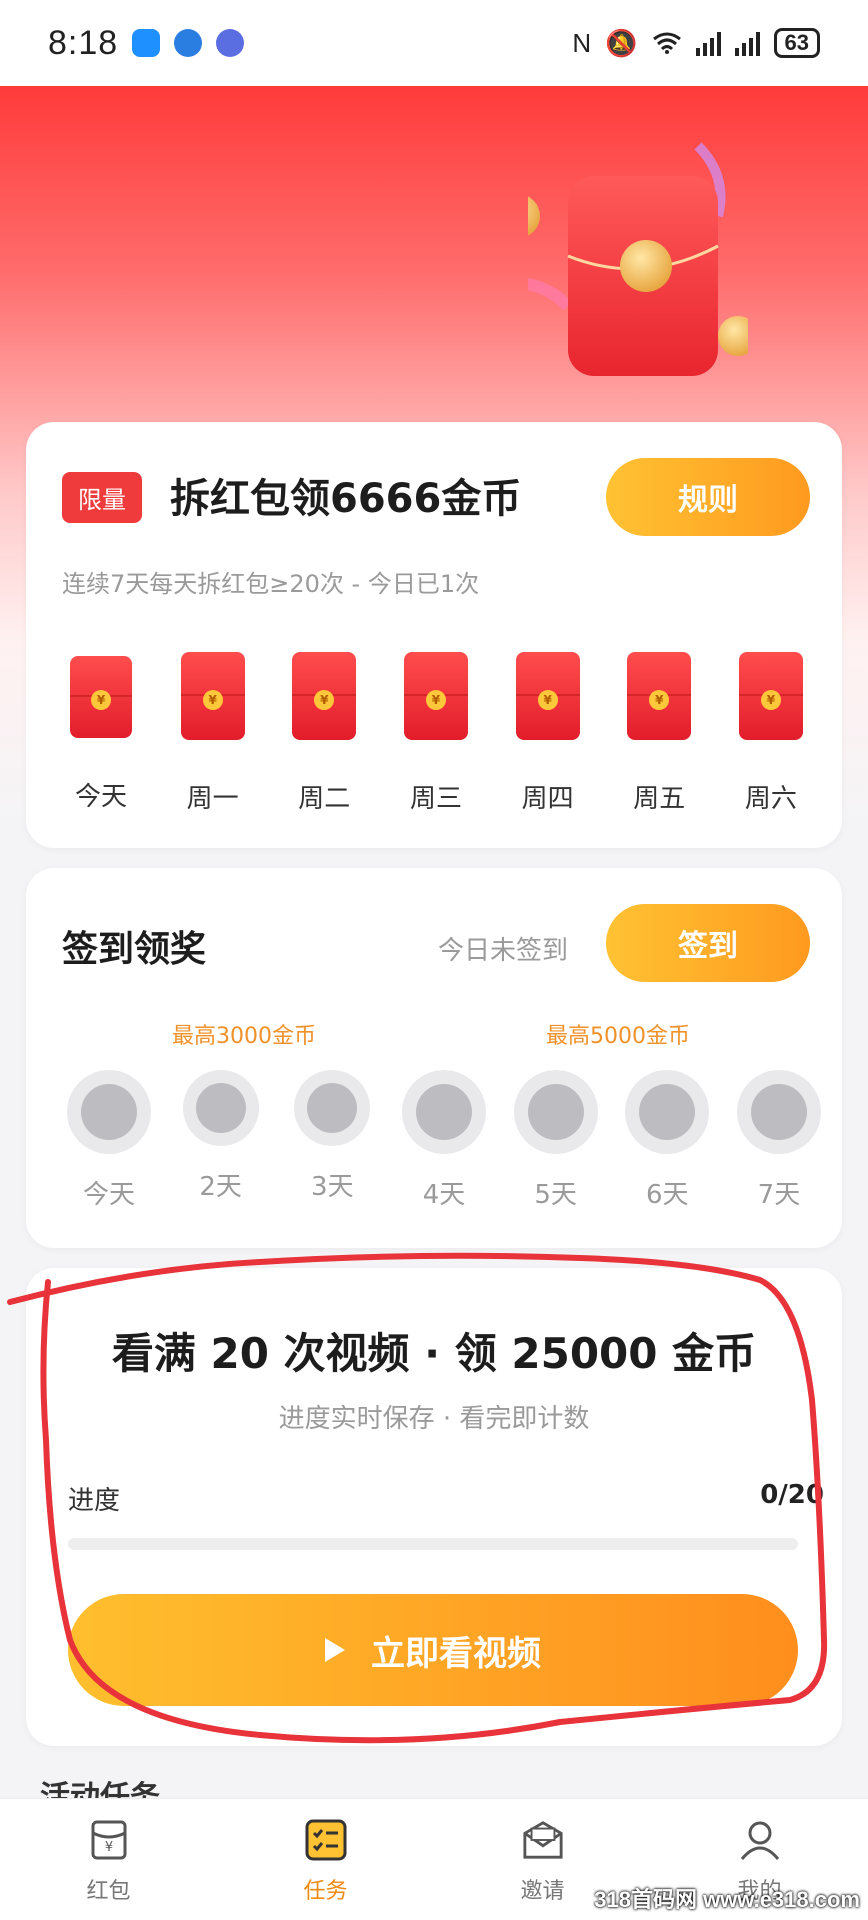 The height and width of the screenshot is (1920, 868). I want to click on status-bar: 8:18 N 🔕 63, so click(434, 43).